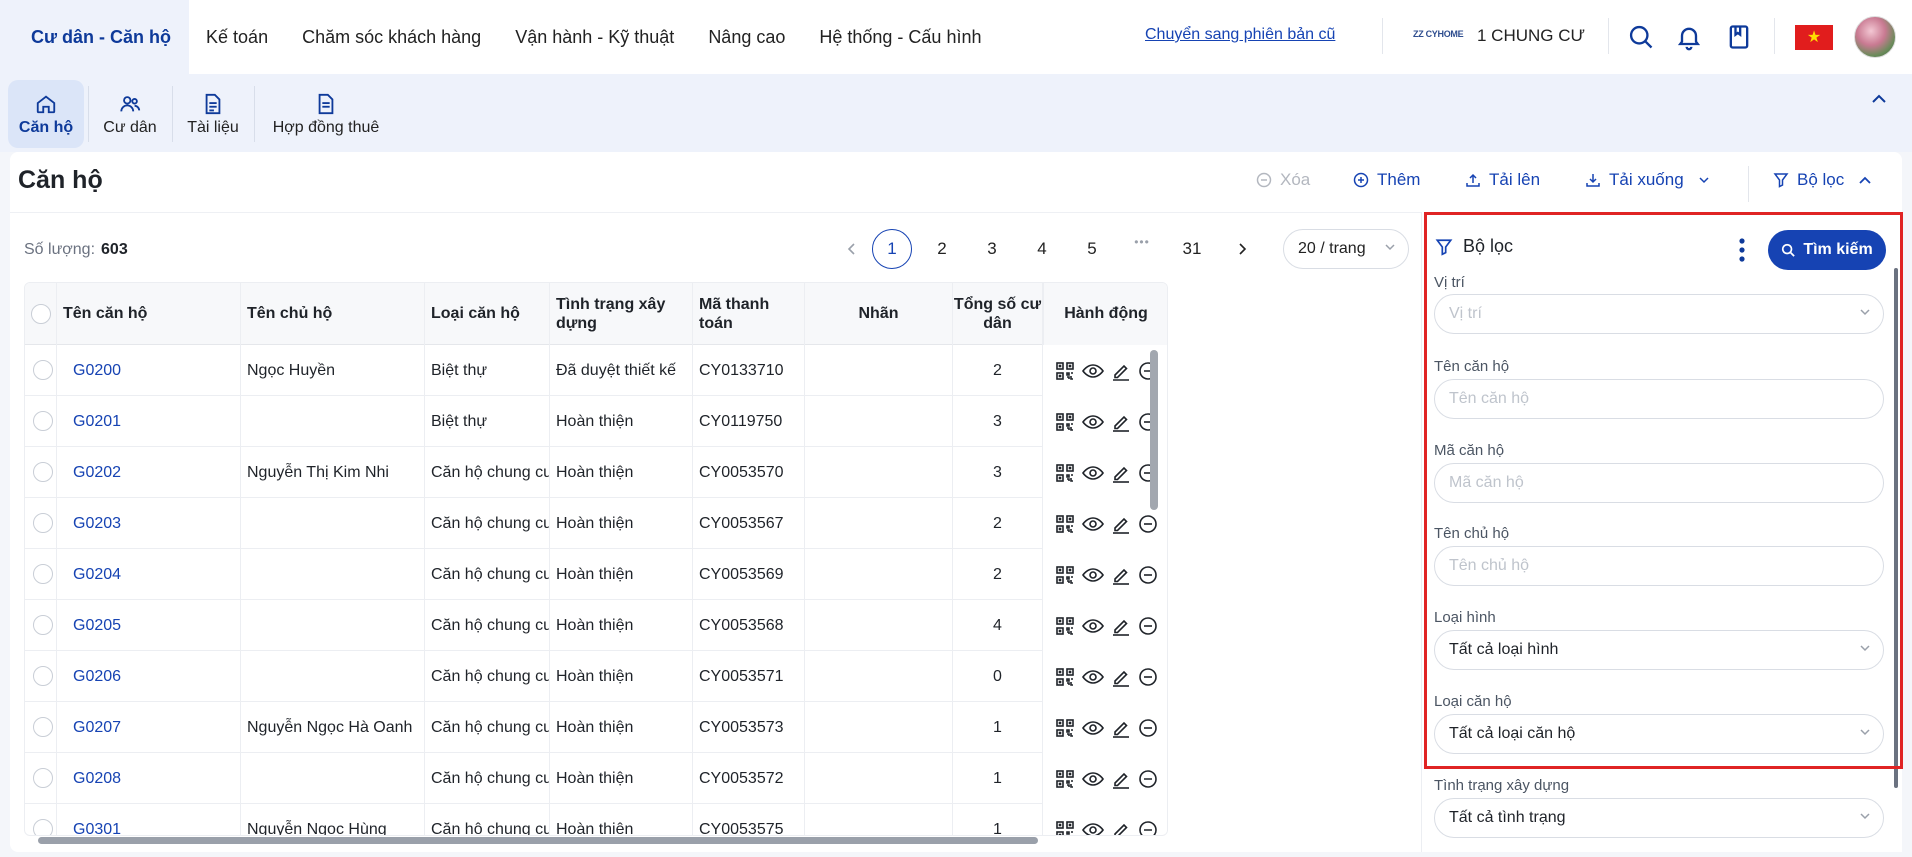 This screenshot has height=857, width=1912. What do you see at coordinates (1142, 242) in the screenshot?
I see `pagination-ellipsis: •••` at bounding box center [1142, 242].